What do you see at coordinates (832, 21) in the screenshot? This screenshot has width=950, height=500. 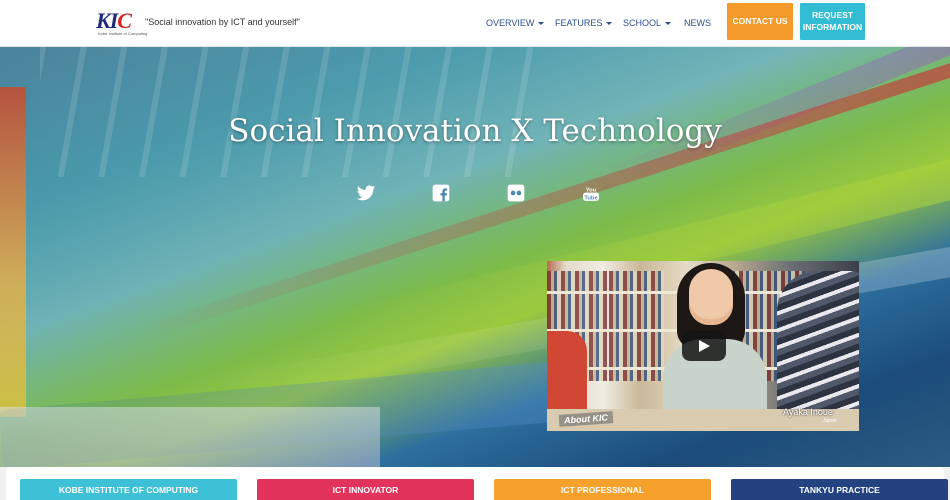 I see `request-information-button: REQUEST INFORMATION` at bounding box center [832, 21].